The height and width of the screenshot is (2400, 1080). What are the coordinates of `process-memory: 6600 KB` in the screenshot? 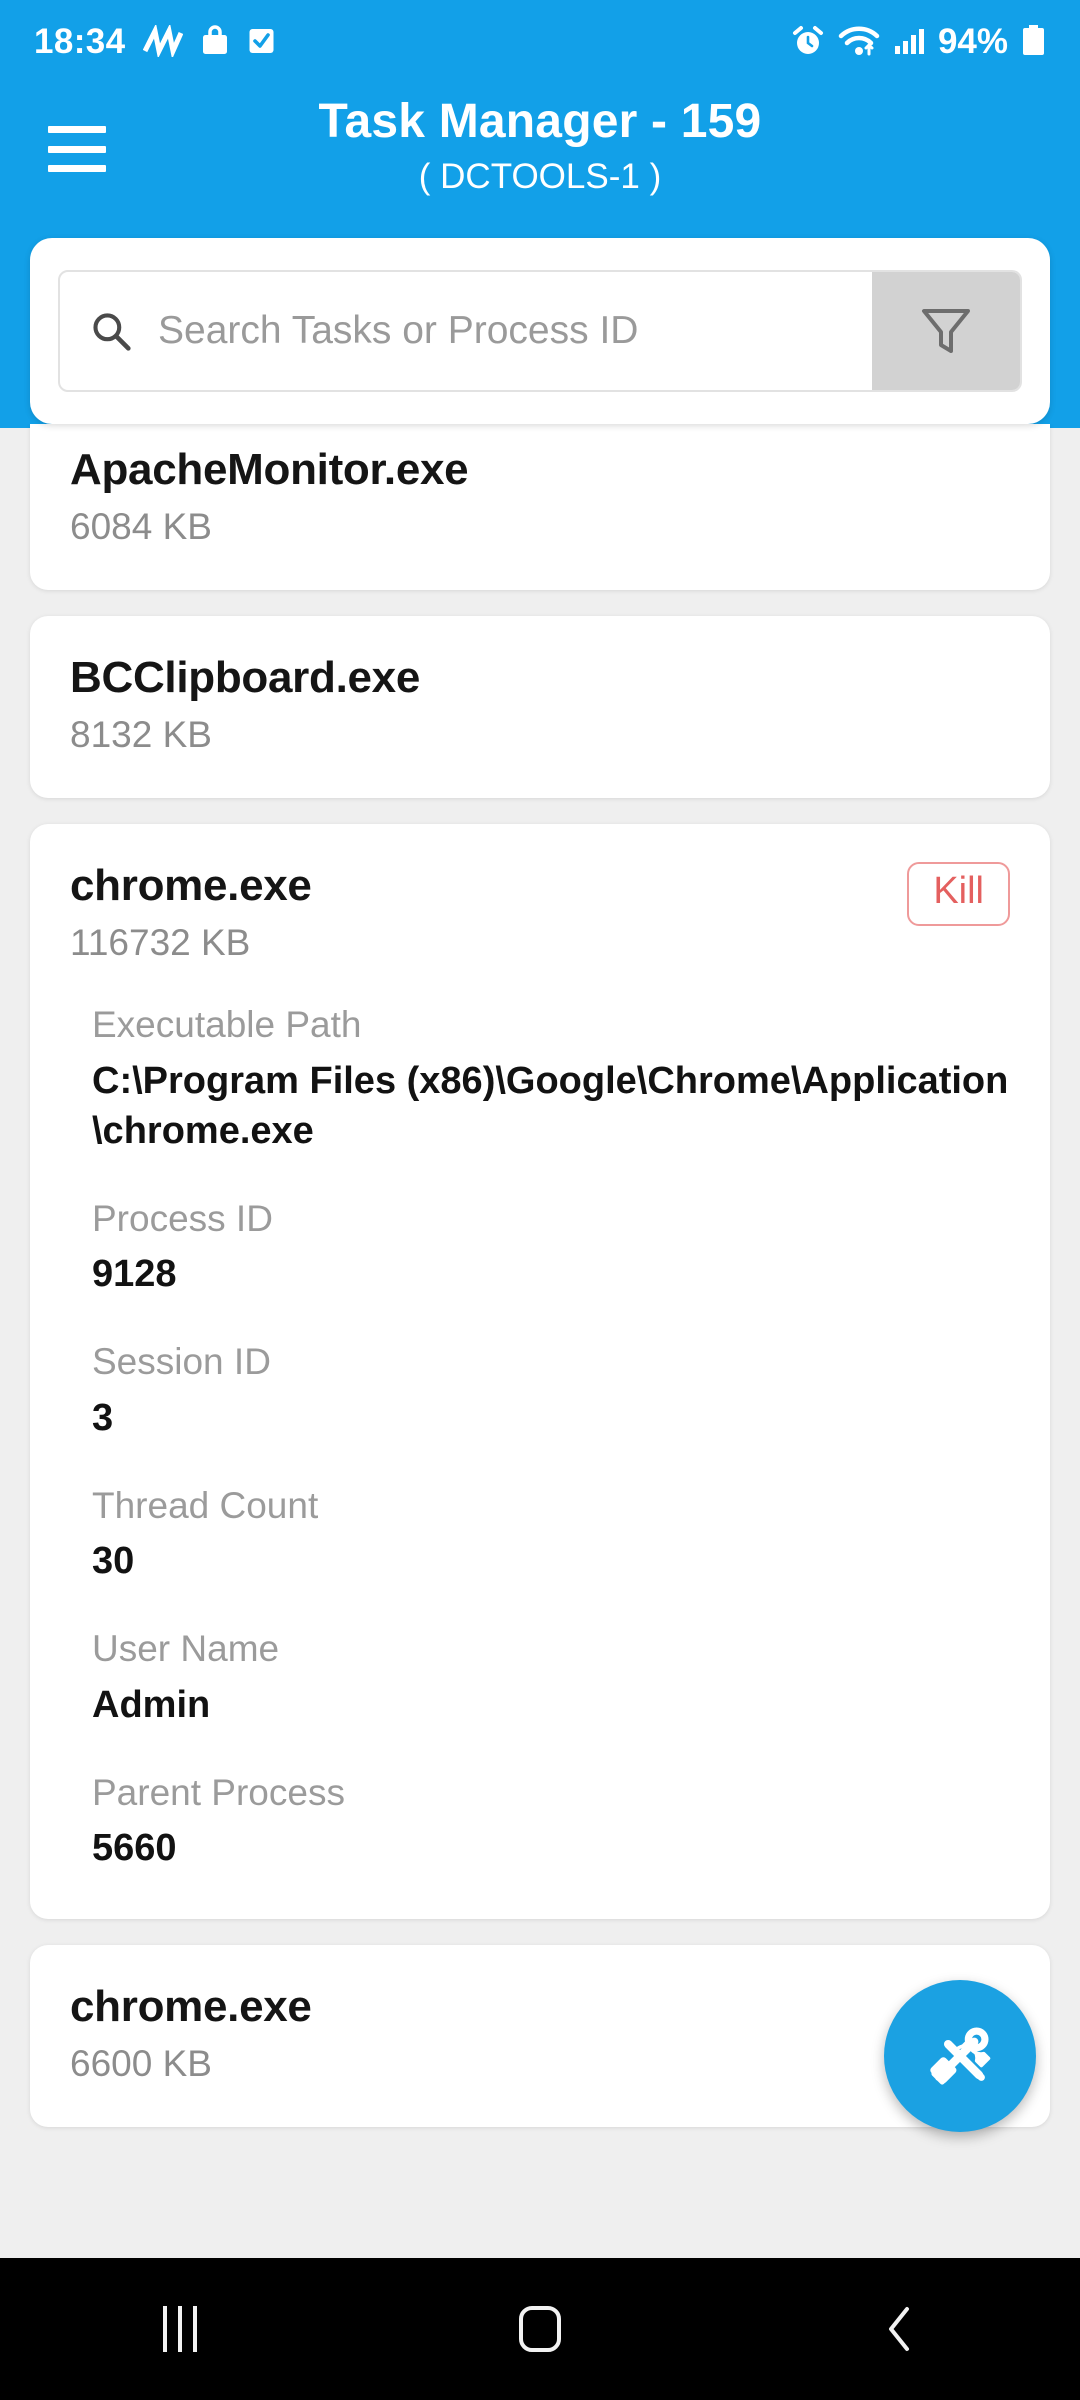 It's located at (141, 2063).